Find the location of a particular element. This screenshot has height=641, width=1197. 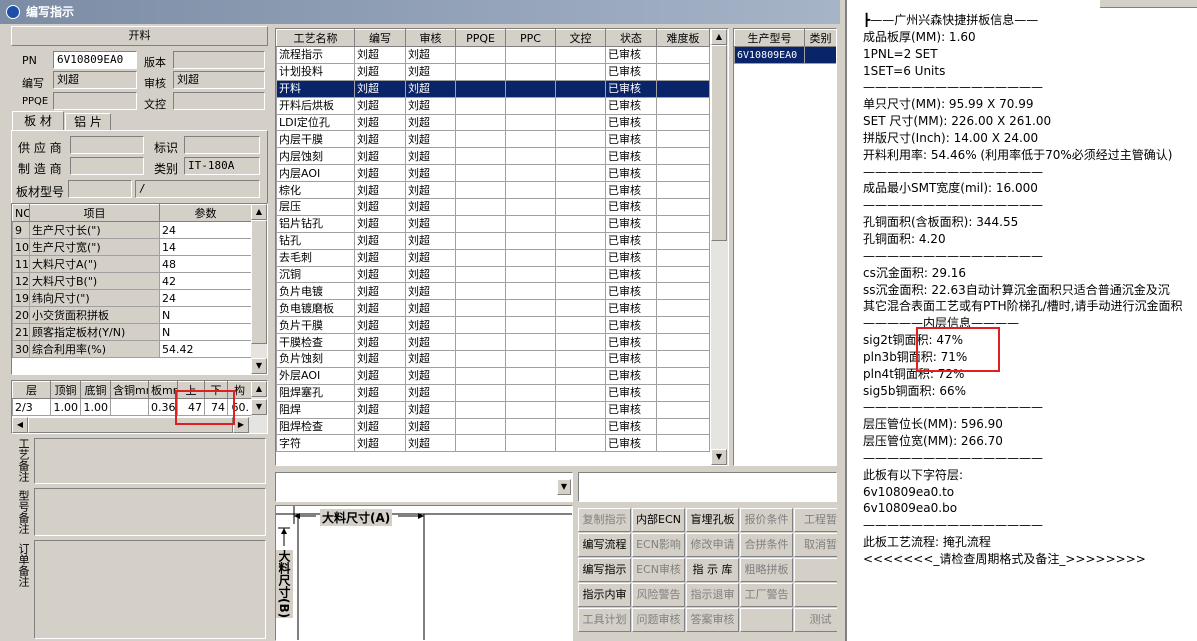

product-header-cat: 类别 is located at coordinates (820, 38).